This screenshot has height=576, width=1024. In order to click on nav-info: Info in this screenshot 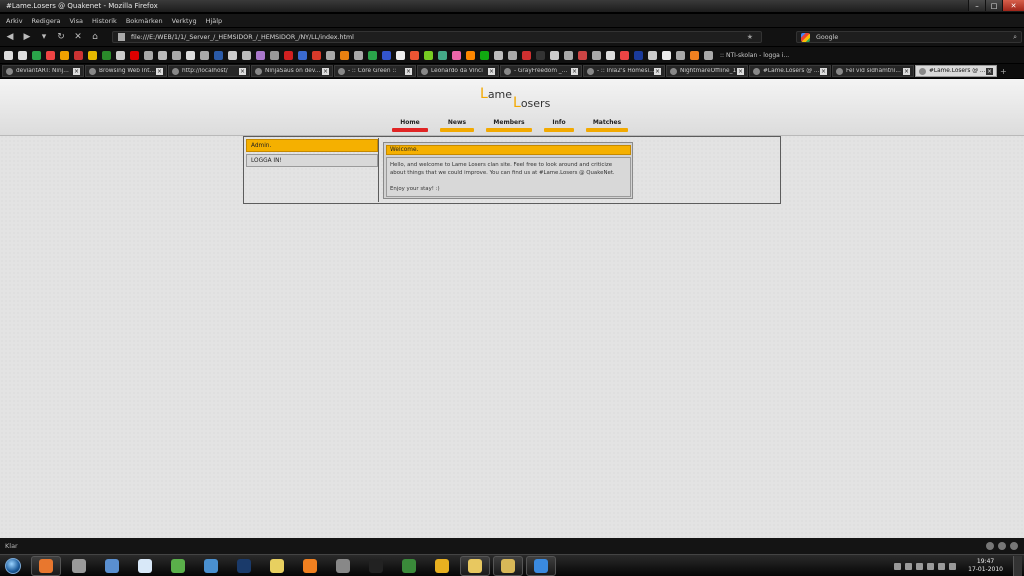, I will do `click(559, 125)`.